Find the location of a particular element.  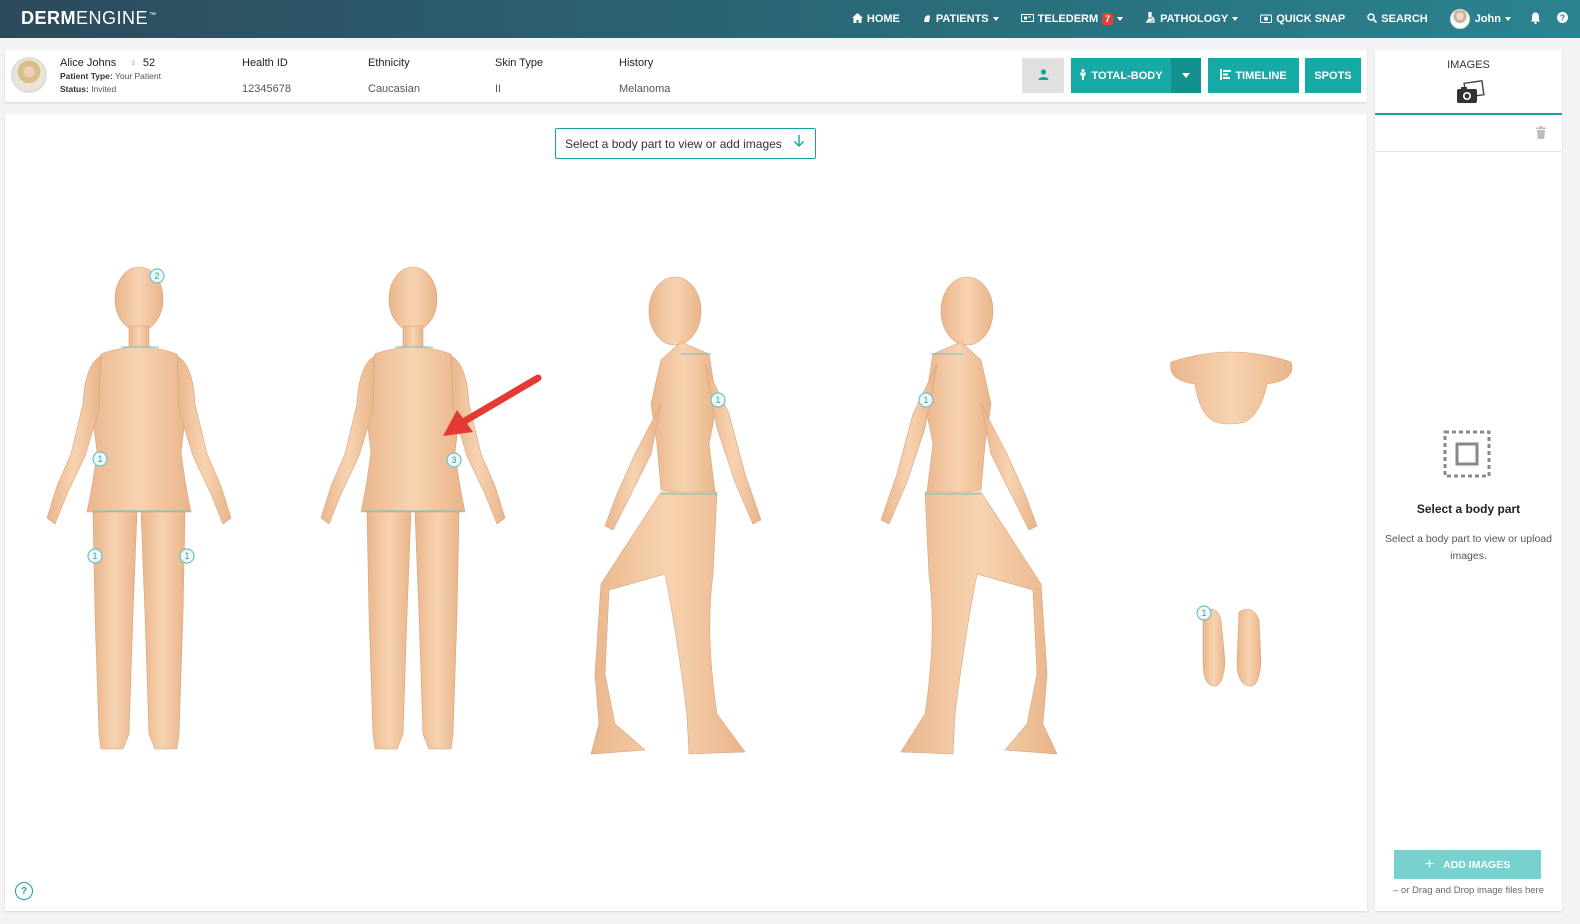

help-button: ? is located at coordinates (24, 891).